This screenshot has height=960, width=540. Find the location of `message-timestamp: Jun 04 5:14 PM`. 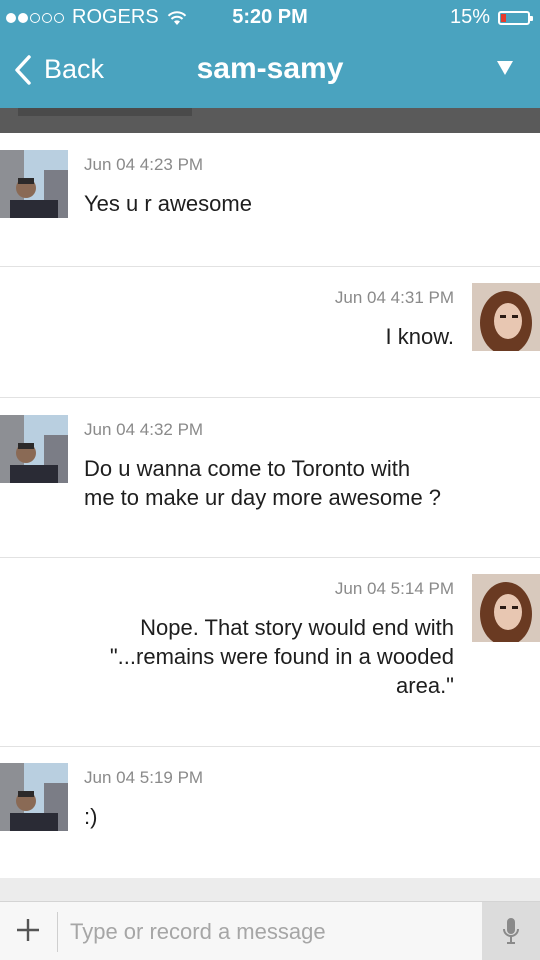

message-timestamp: Jun 04 5:14 PM is located at coordinates (394, 588).